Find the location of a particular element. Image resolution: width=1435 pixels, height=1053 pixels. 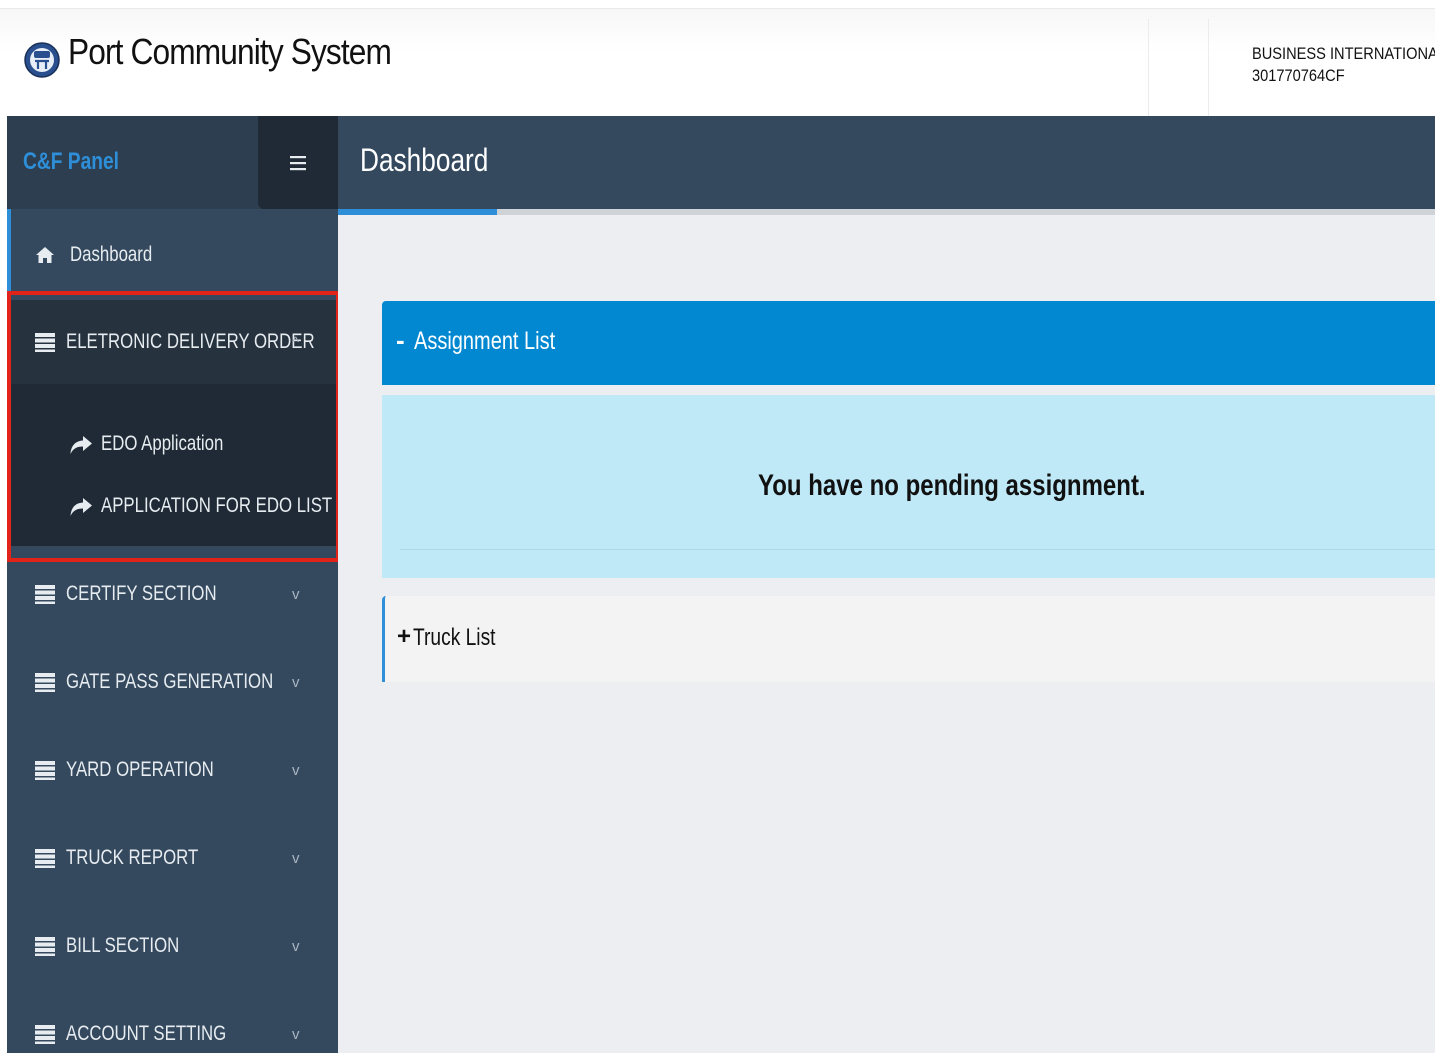

hamburger-icon is located at coordinates (298, 162).